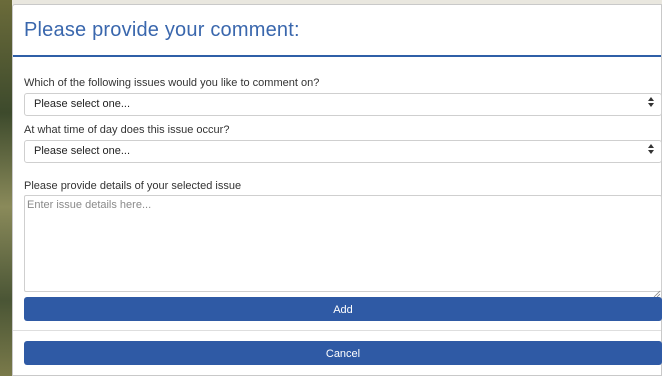 Image resolution: width=662 pixels, height=376 pixels. Describe the element at coordinates (343, 309) in the screenshot. I see `add-button: Add` at that location.